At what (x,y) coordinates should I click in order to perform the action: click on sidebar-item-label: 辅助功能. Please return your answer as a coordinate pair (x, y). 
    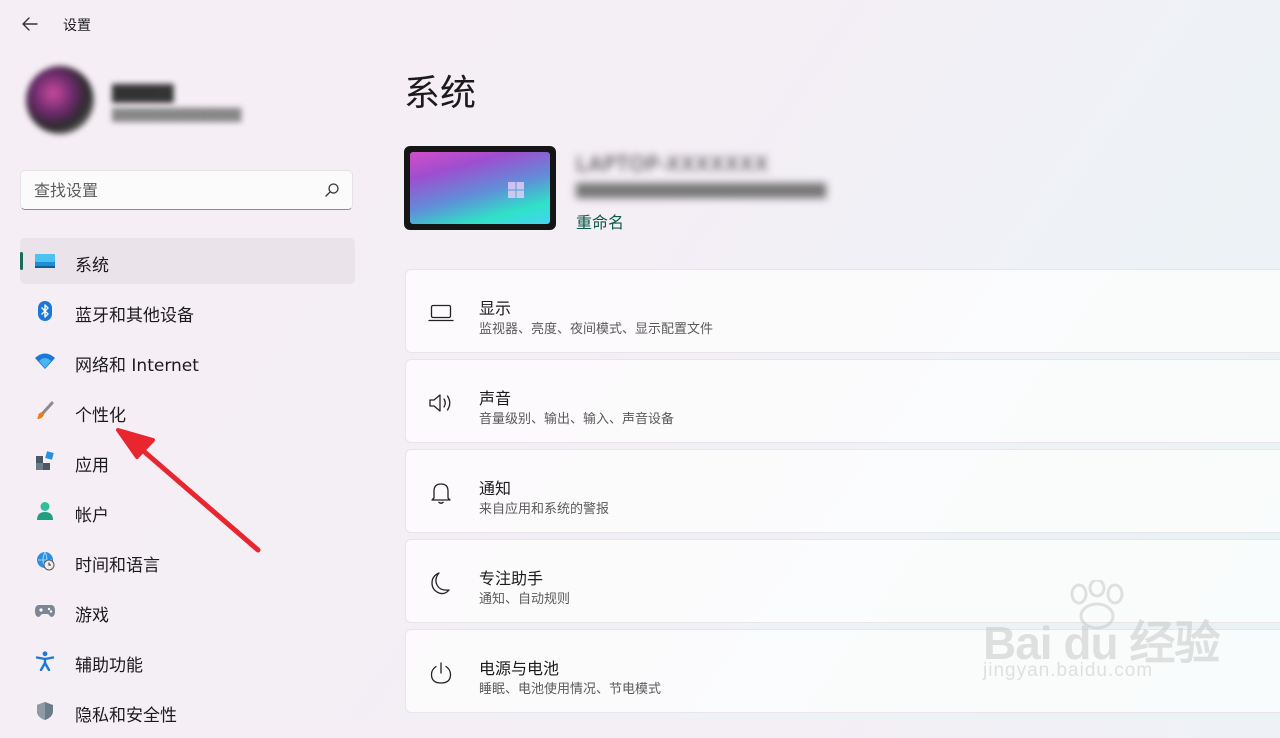
    Looking at the image, I should click on (109, 666).